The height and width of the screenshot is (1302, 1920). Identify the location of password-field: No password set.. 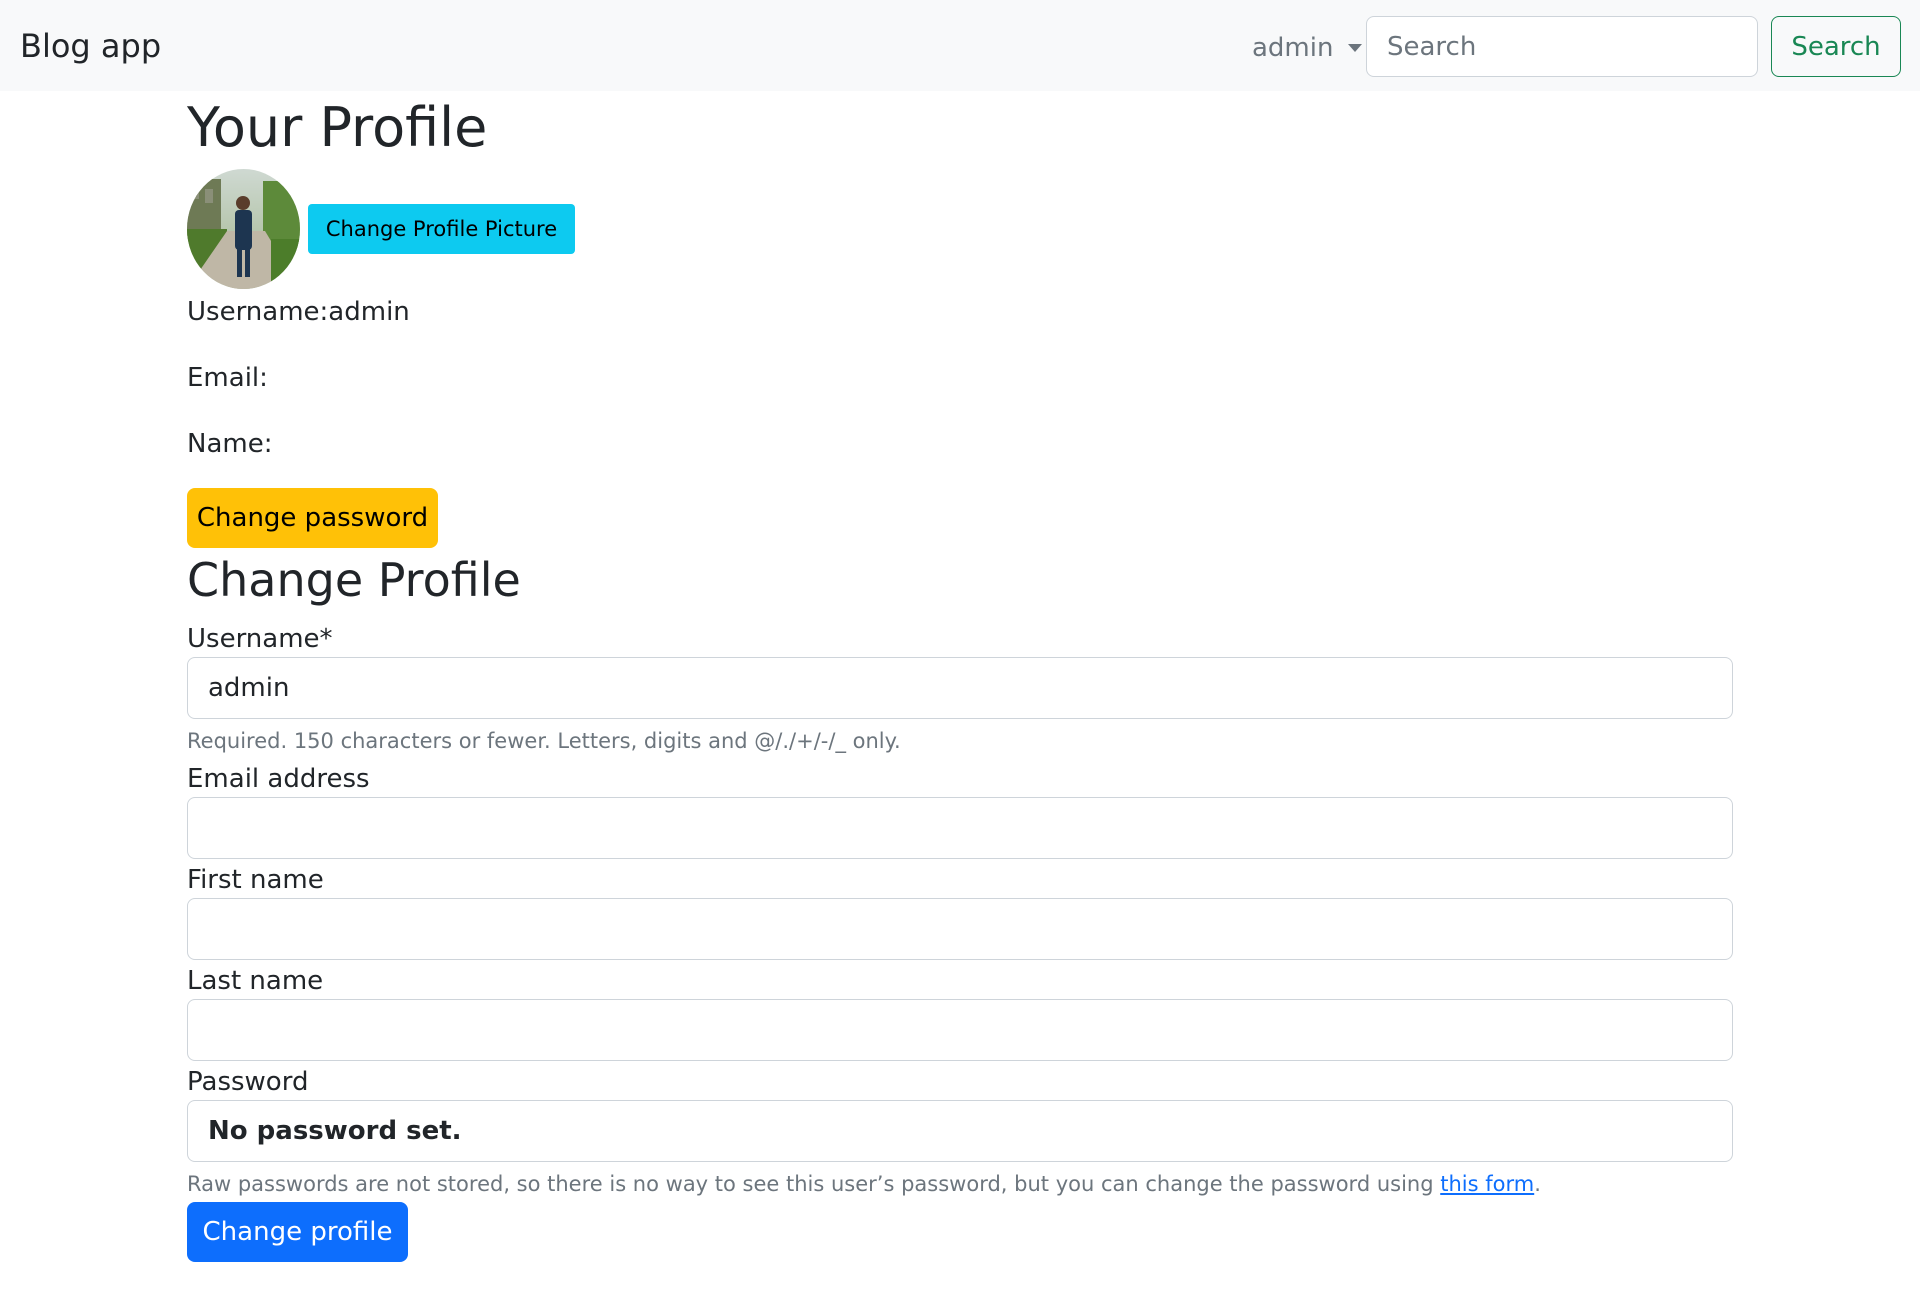
(960, 1131).